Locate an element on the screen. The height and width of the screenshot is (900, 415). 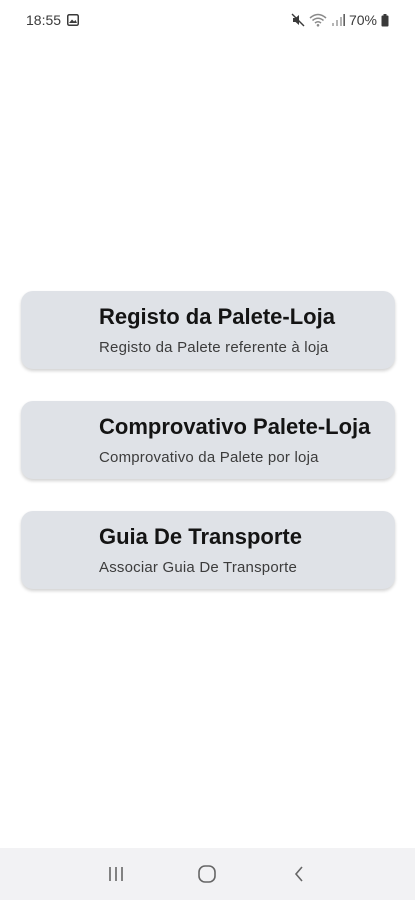
card-title: Comprovativo Palete-Loja is located at coordinates (235, 426).